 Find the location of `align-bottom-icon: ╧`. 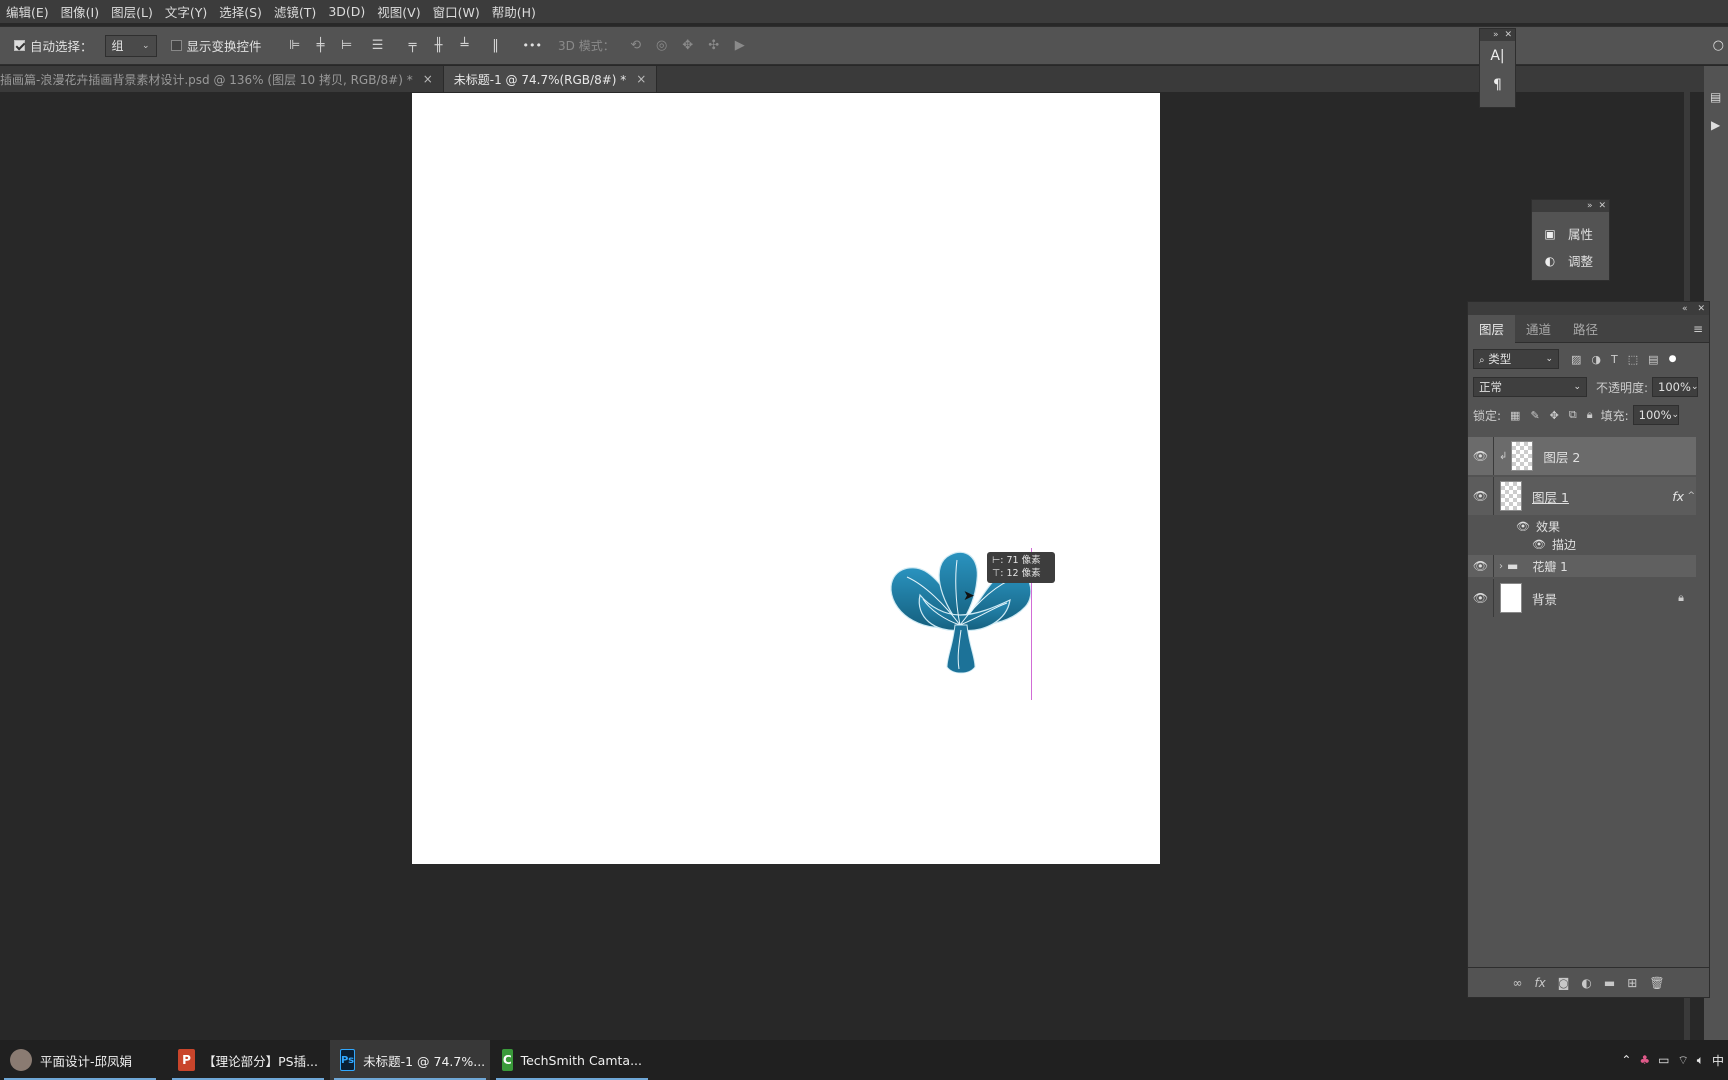

align-bottom-icon: ╧ is located at coordinates (465, 46).